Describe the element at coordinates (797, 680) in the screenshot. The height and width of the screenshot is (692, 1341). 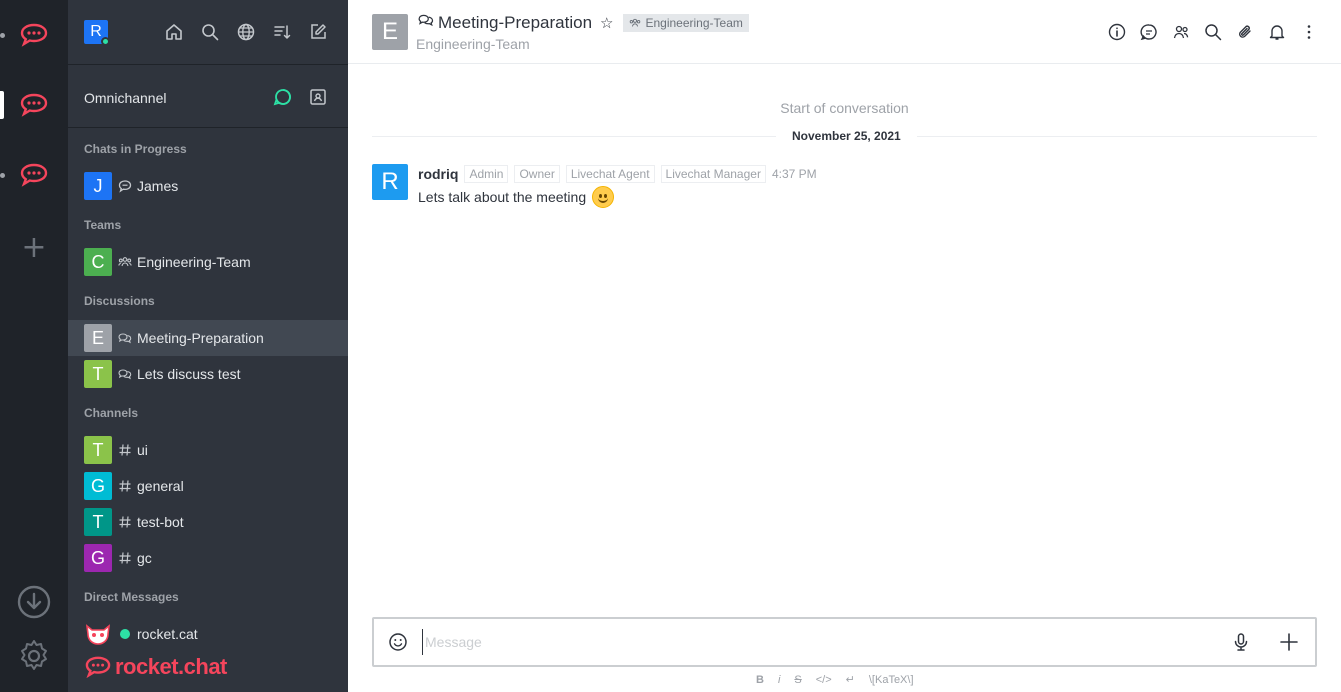
I see `format-strike: S` at that location.